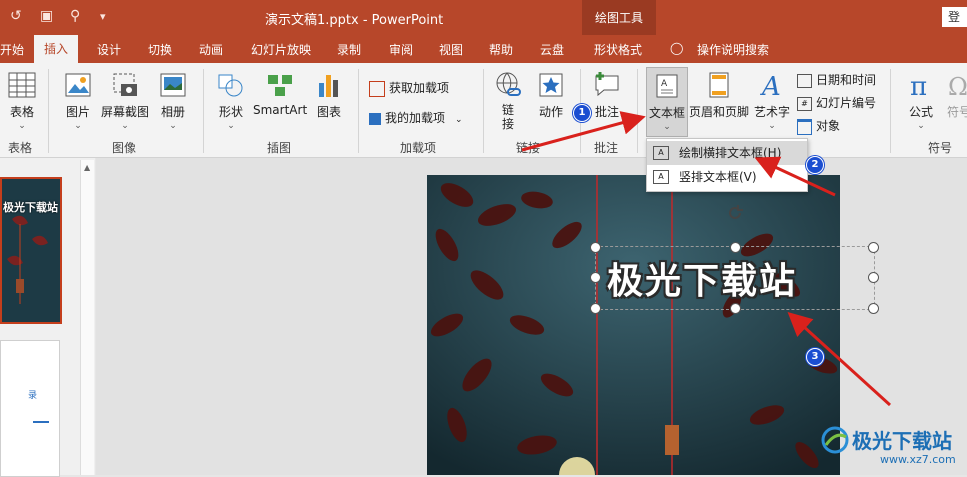  I want to click on watermark-name: 极光下载站, so click(902, 441).